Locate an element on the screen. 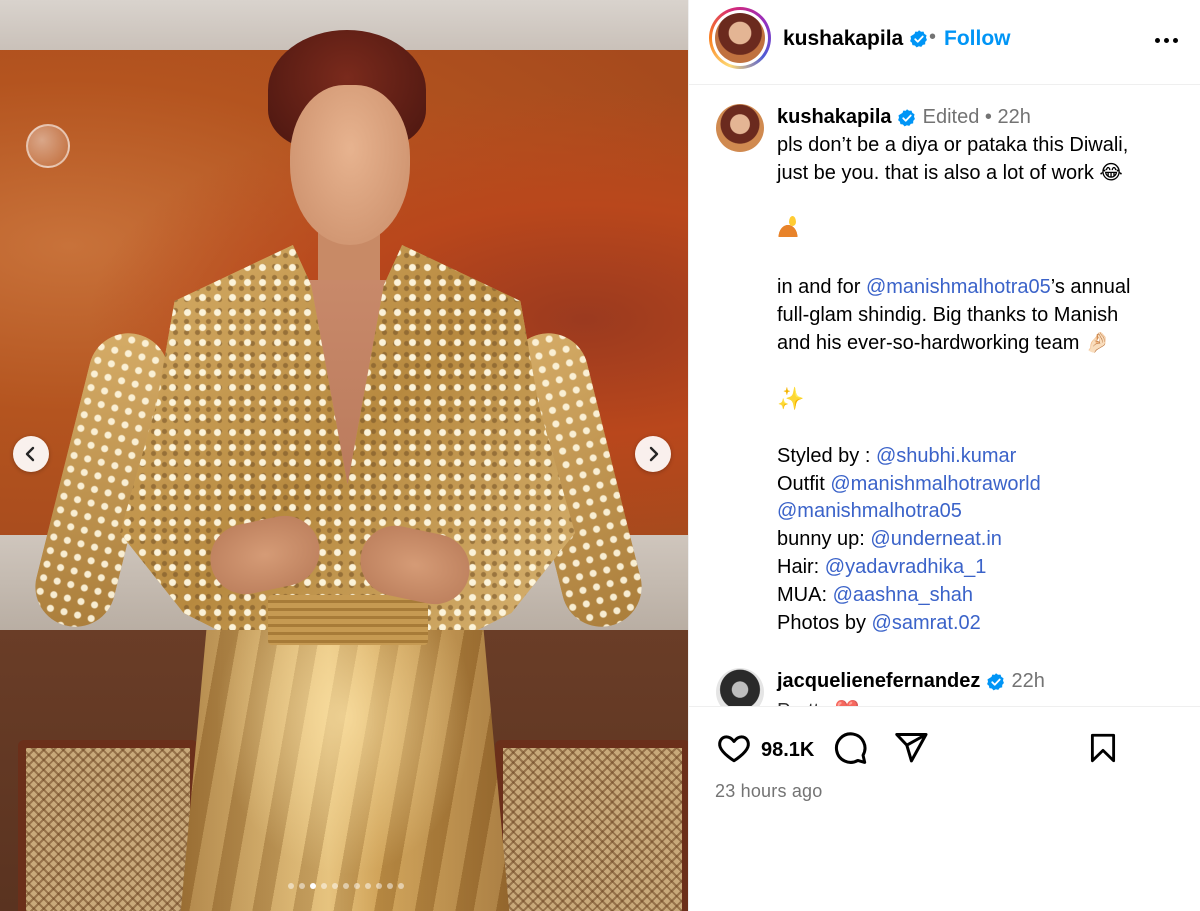 This screenshot has height=911, width=1200. credit-line: Hair: @yadavradhika_1 is located at coordinates (977, 568).